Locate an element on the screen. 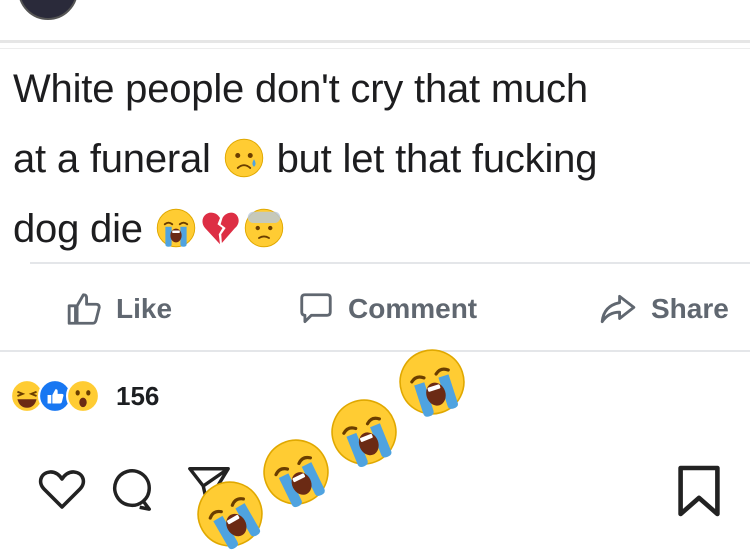 This screenshot has height=560, width=750. comment-button: Comment is located at coordinates (386, 309).